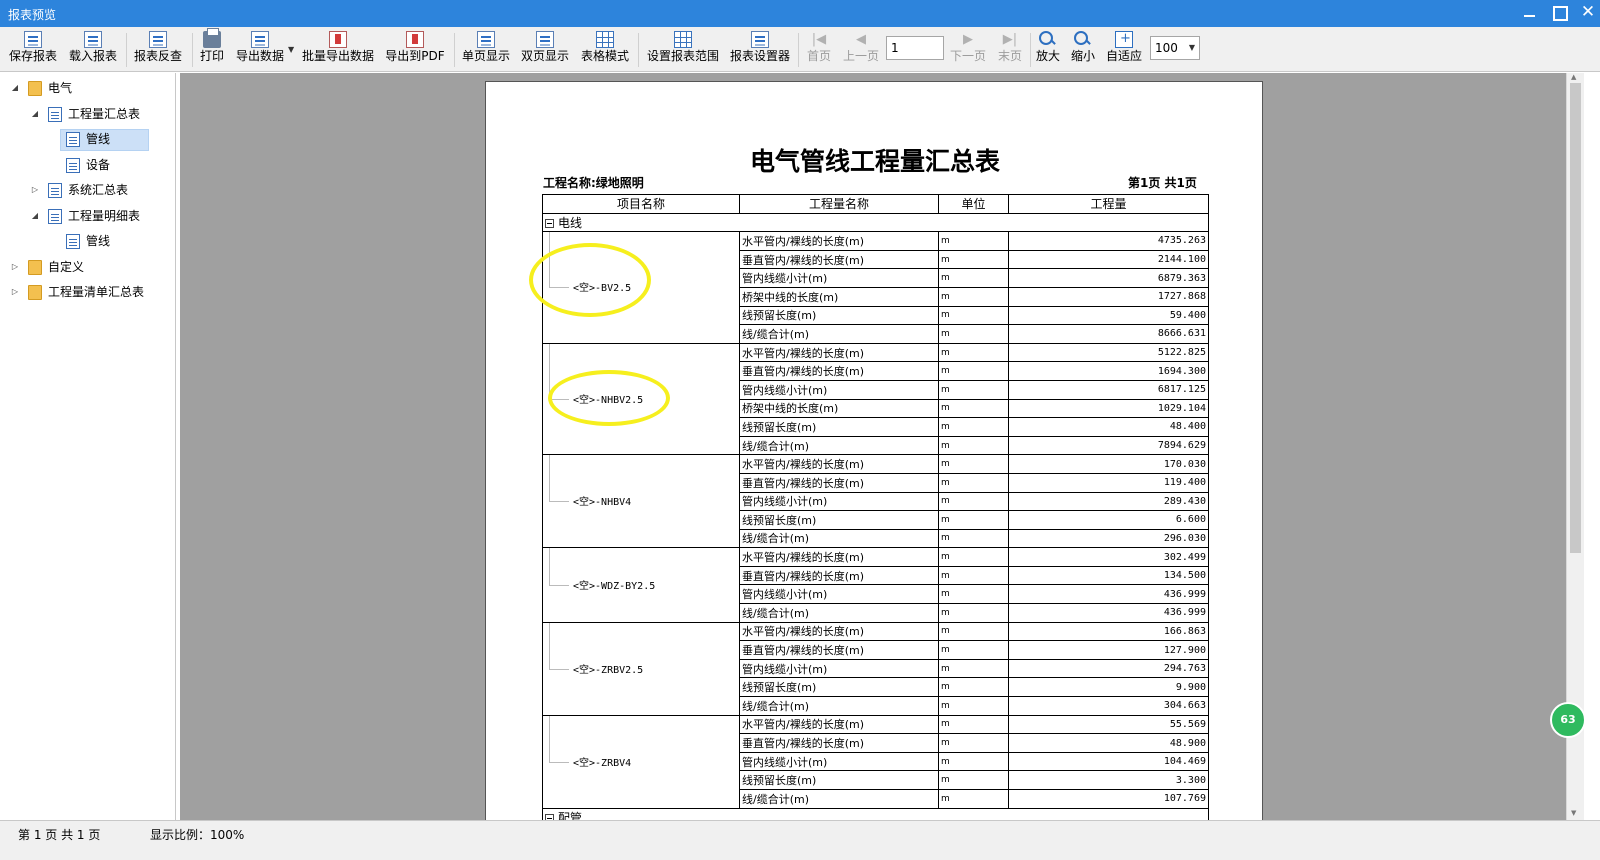 The image size is (1600, 860). What do you see at coordinates (100, 216) in the screenshot?
I see `tree-node-quantity-detail: ◢ 工程量明细表` at bounding box center [100, 216].